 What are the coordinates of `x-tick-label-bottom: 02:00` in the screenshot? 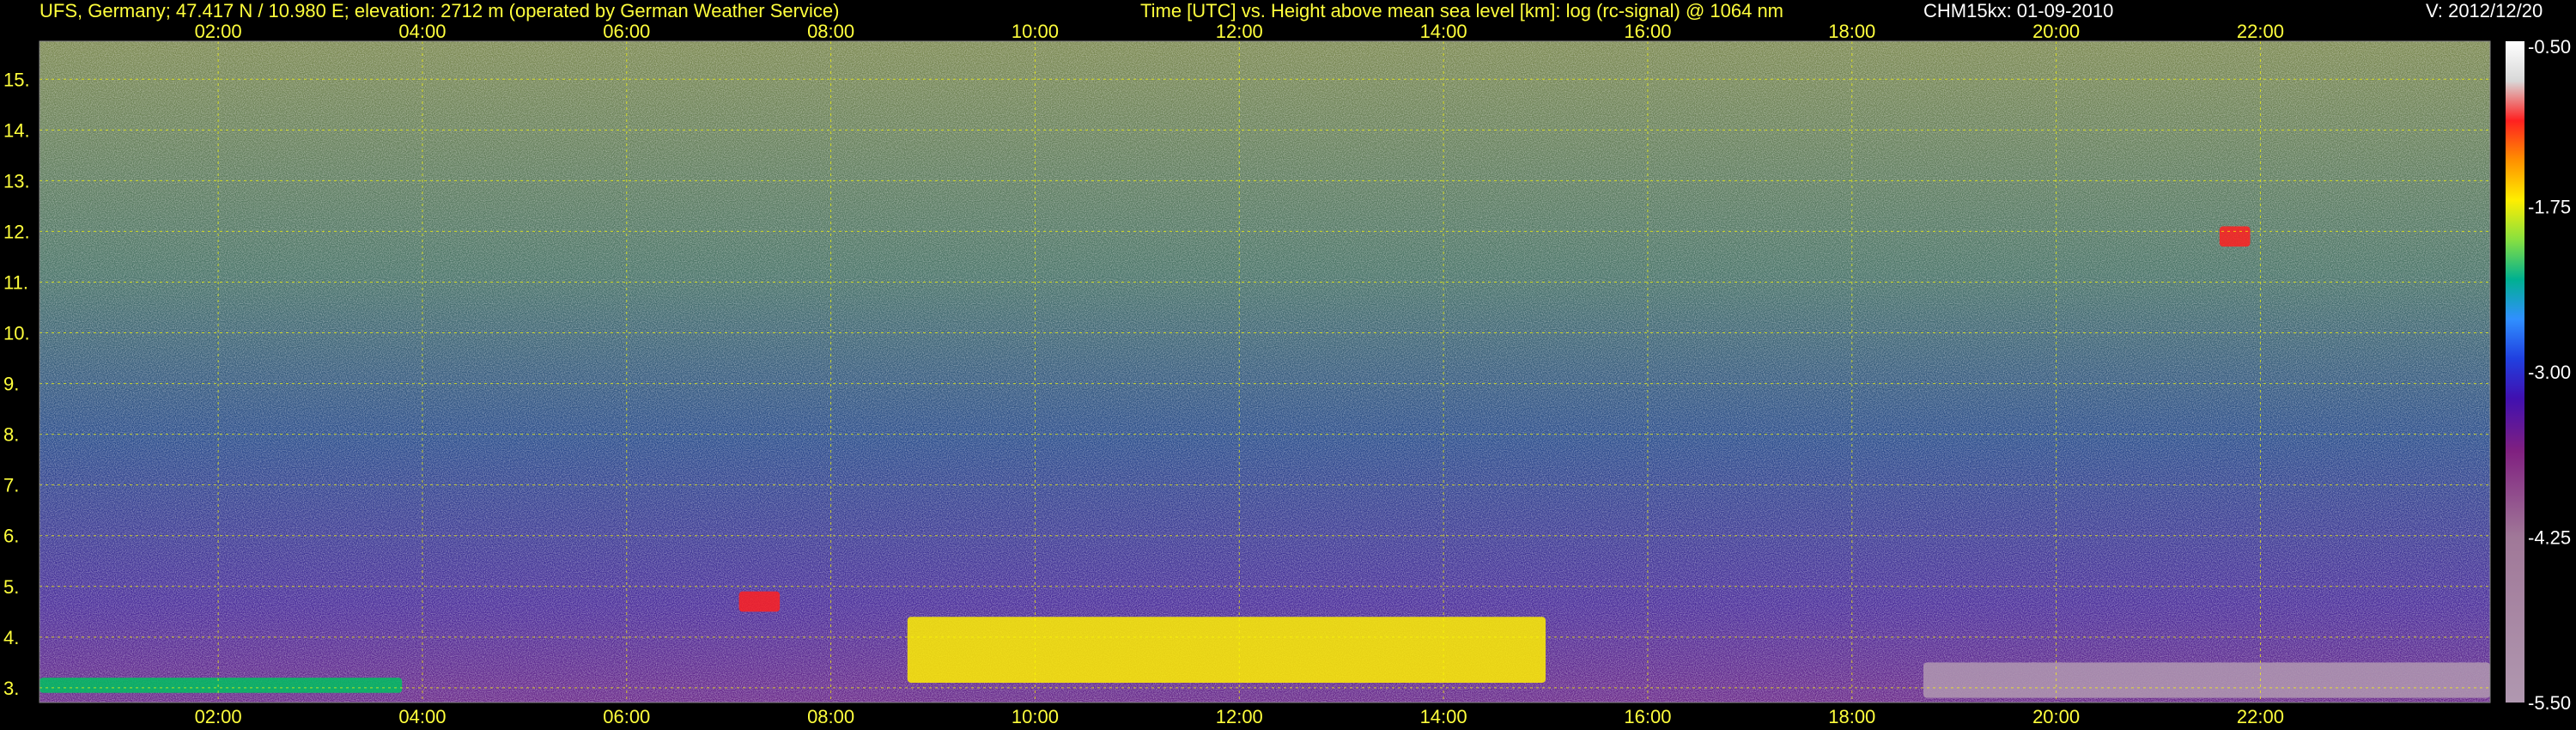 It's located at (218, 716).